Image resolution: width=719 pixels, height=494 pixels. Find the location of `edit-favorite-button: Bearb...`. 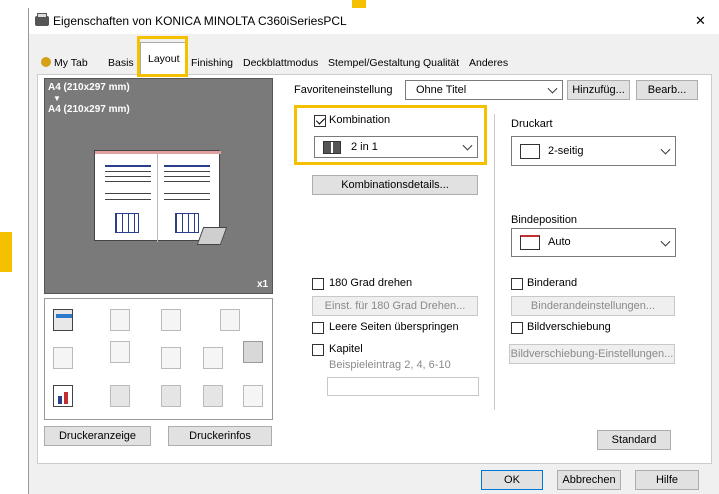

edit-favorite-button: Bearb... is located at coordinates (667, 90).